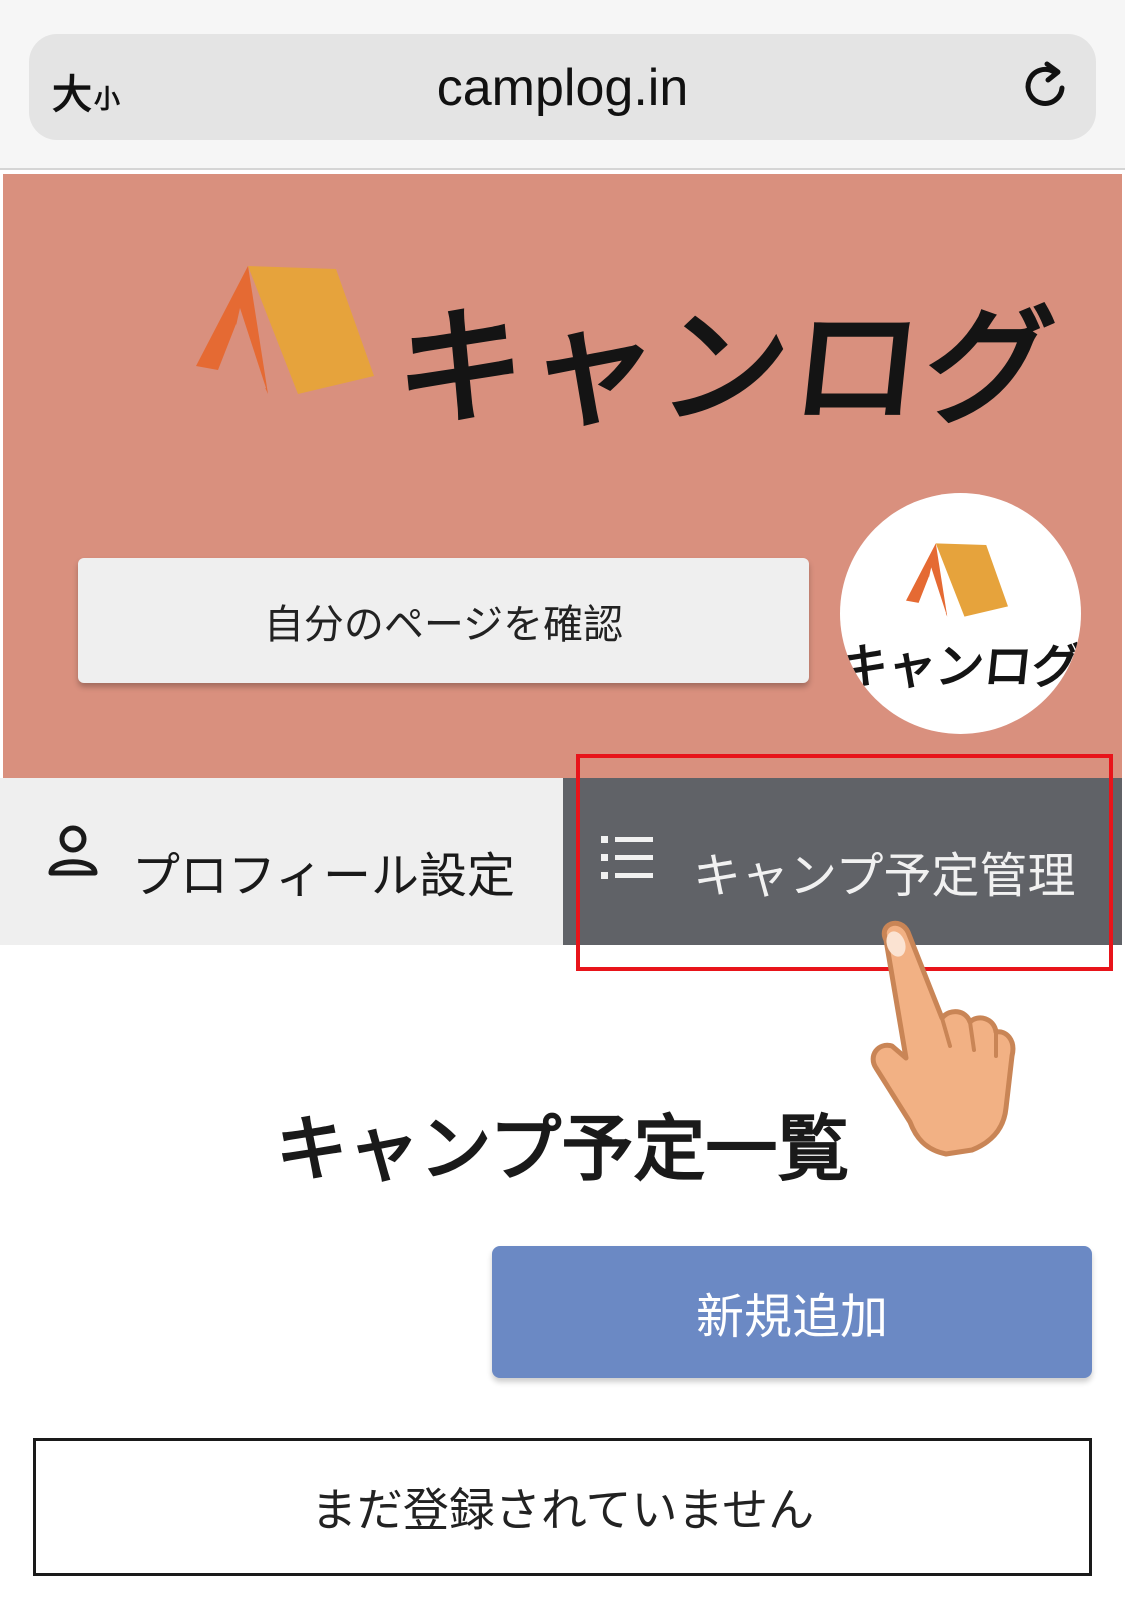 The image size is (1125, 1610). I want to click on tab-profile-label: プロフィール設定, so click(324, 876).